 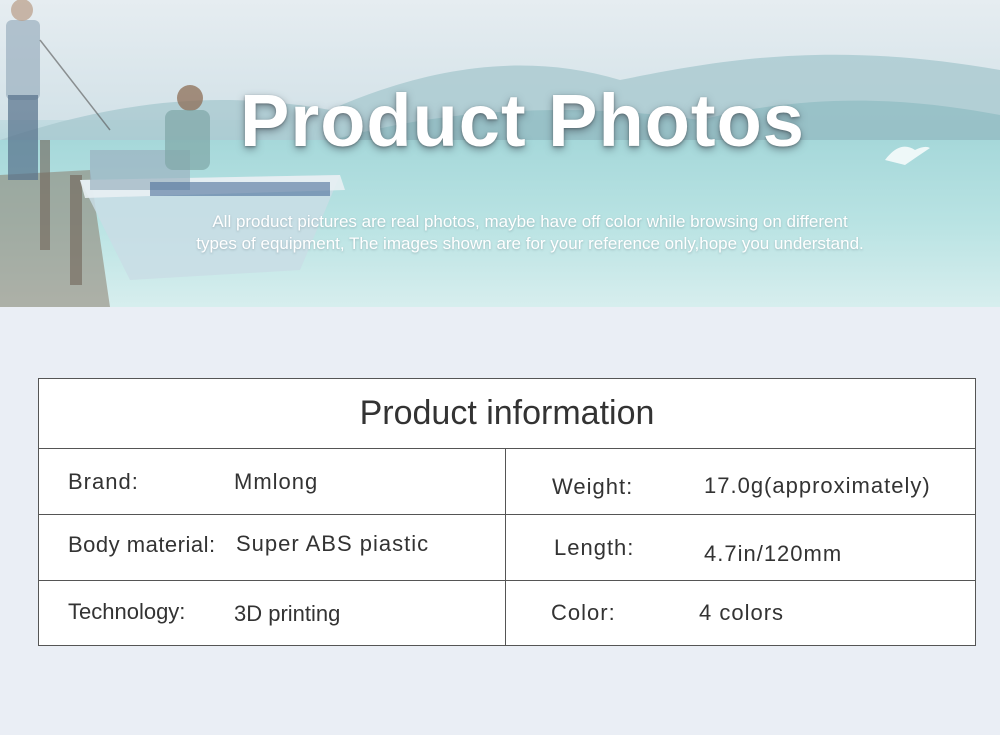 What do you see at coordinates (593, 486) in the screenshot?
I see `weight-label: Weight:` at bounding box center [593, 486].